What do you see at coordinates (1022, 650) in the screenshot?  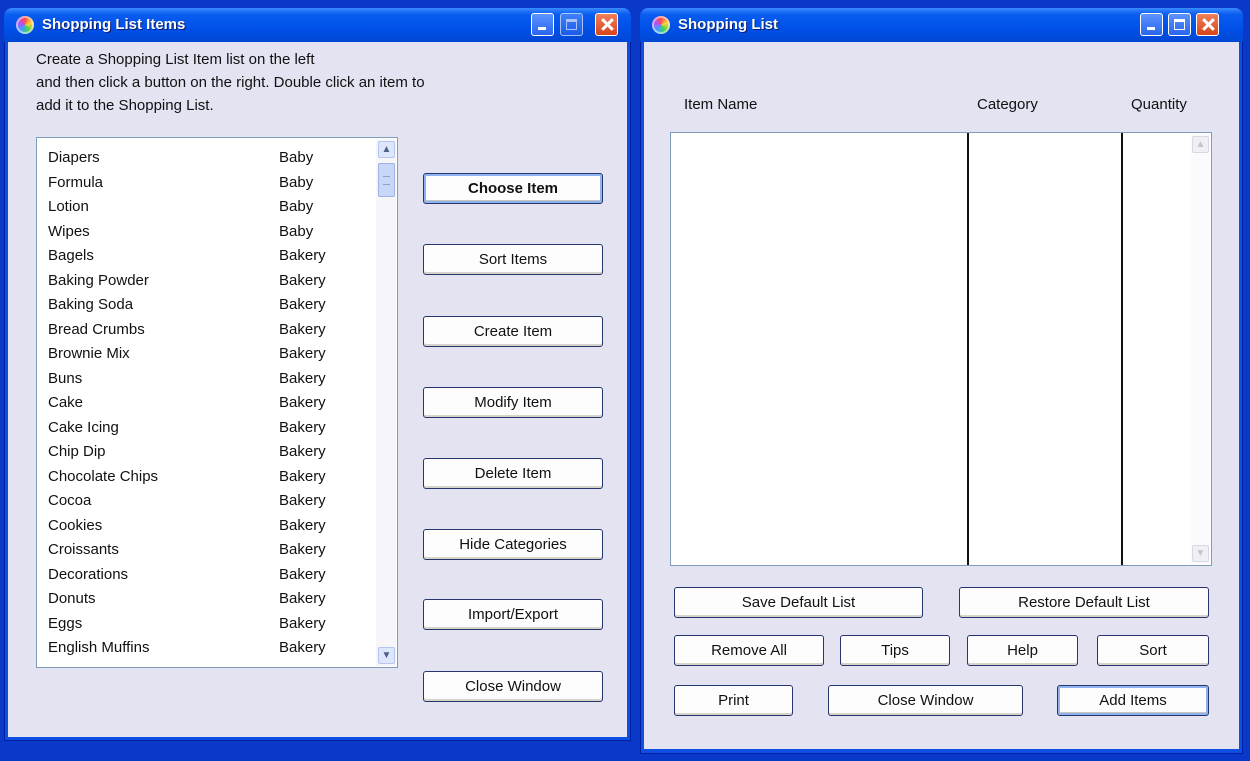 I see `help-button: Help` at bounding box center [1022, 650].